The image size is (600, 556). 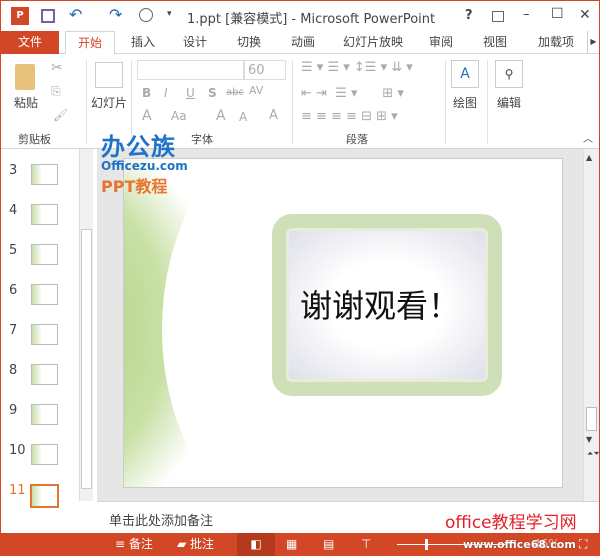 I want to click on shadow-button: S, so click(x=212, y=93).